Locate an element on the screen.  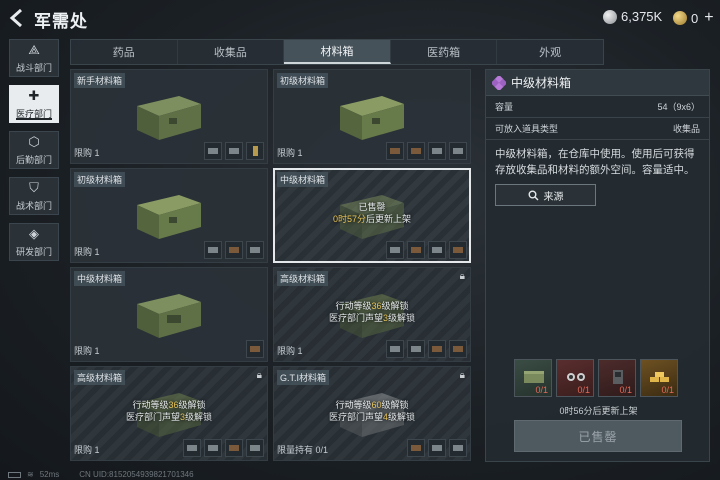
tab-appearance: 外观 is located at coordinates (550, 52).